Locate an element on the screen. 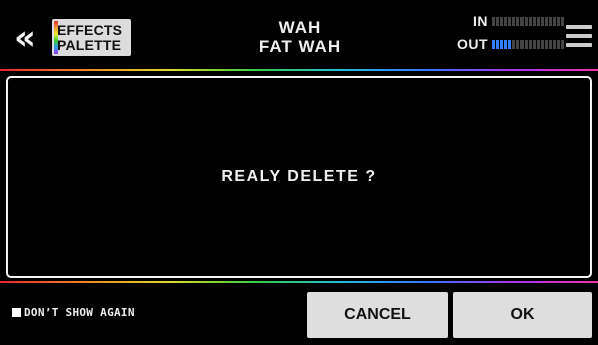  dont-show-again-label: DON’T SHOW AGAIN is located at coordinates (79, 312).